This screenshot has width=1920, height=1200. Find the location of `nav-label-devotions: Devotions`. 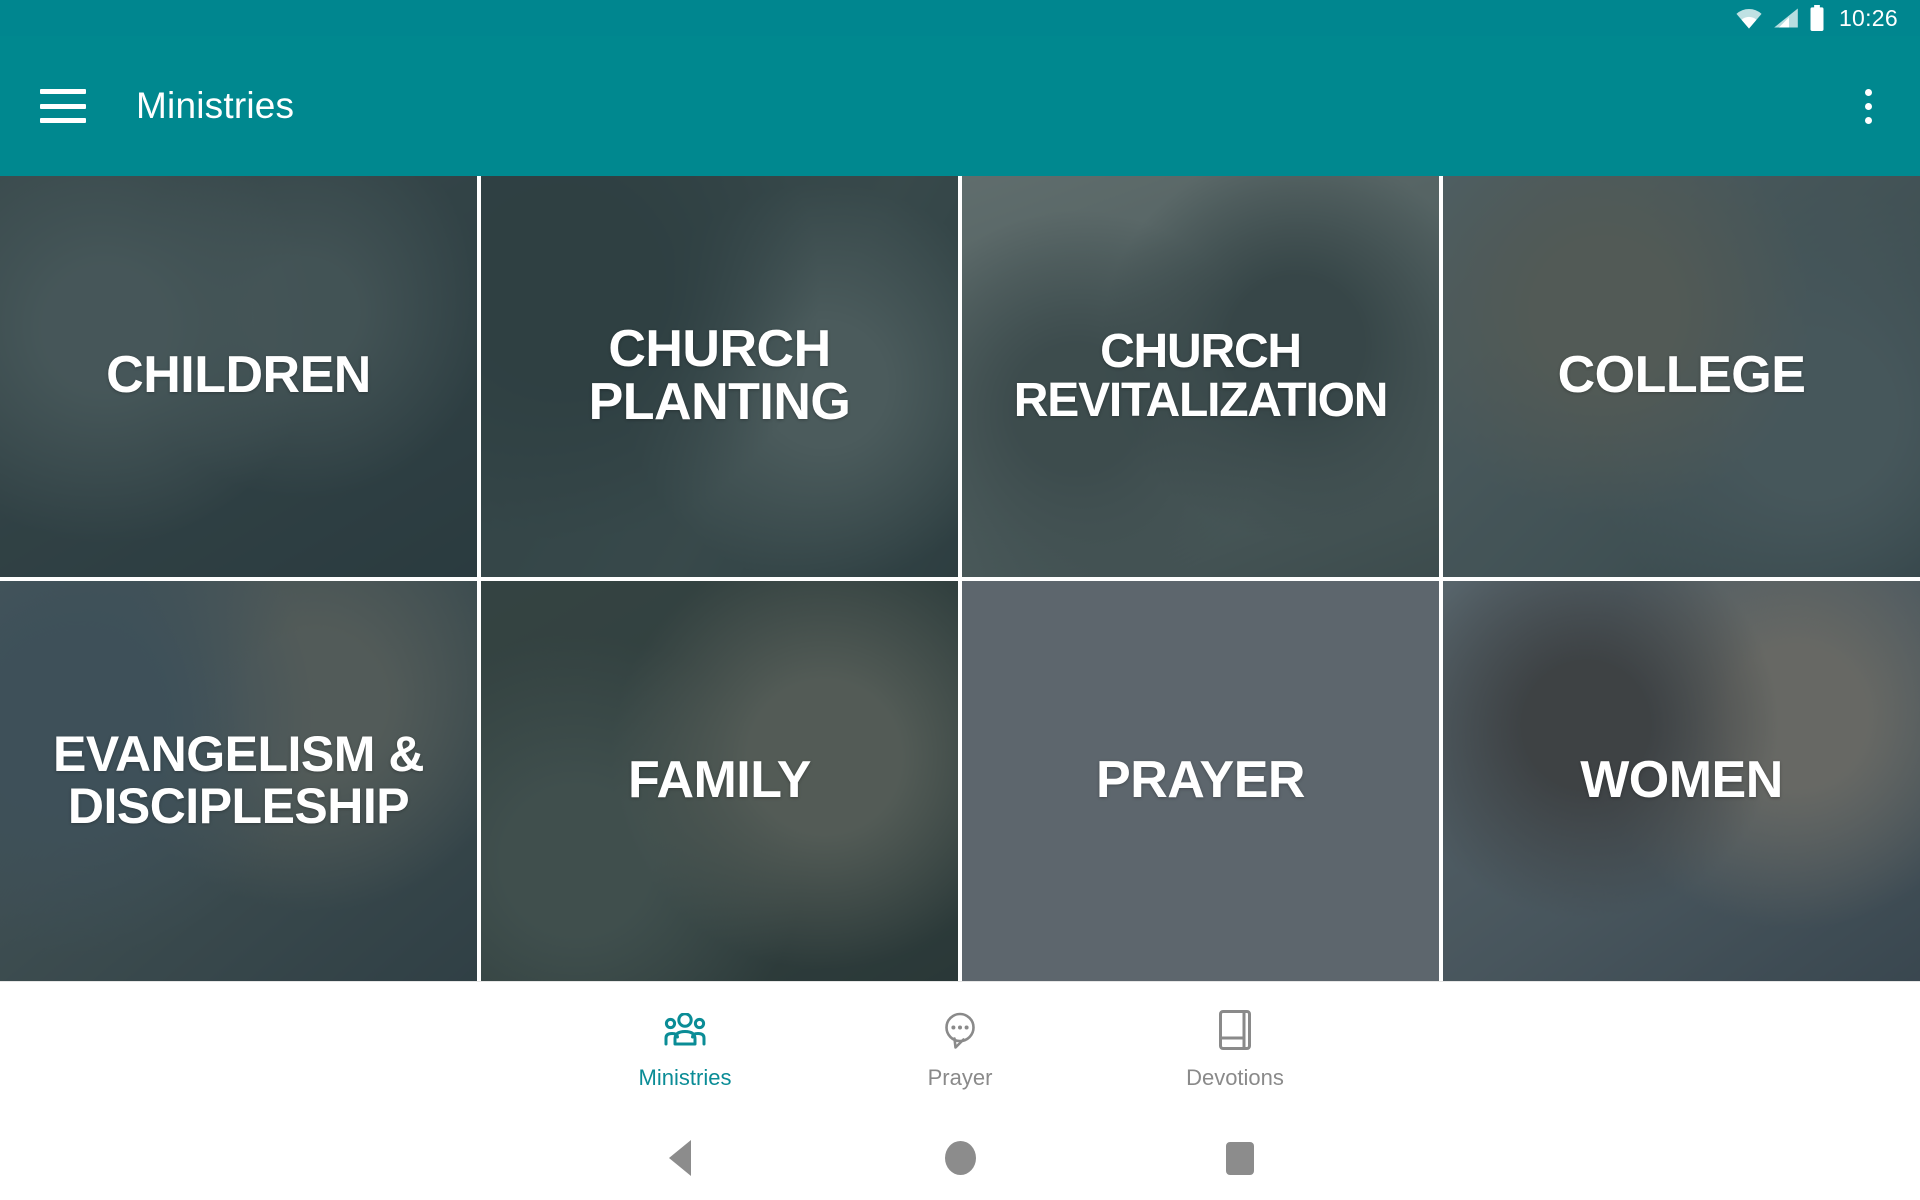

nav-label-devotions: Devotions is located at coordinates (1235, 1077).